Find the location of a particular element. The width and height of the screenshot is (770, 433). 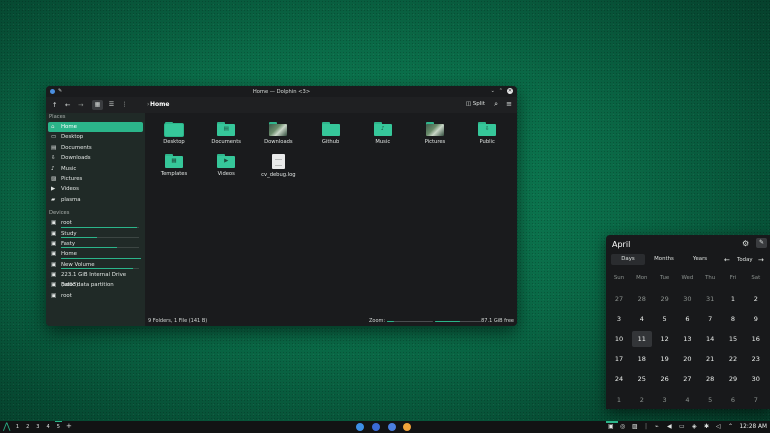

minimize-icon: ⌄ is located at coordinates (493, 91).